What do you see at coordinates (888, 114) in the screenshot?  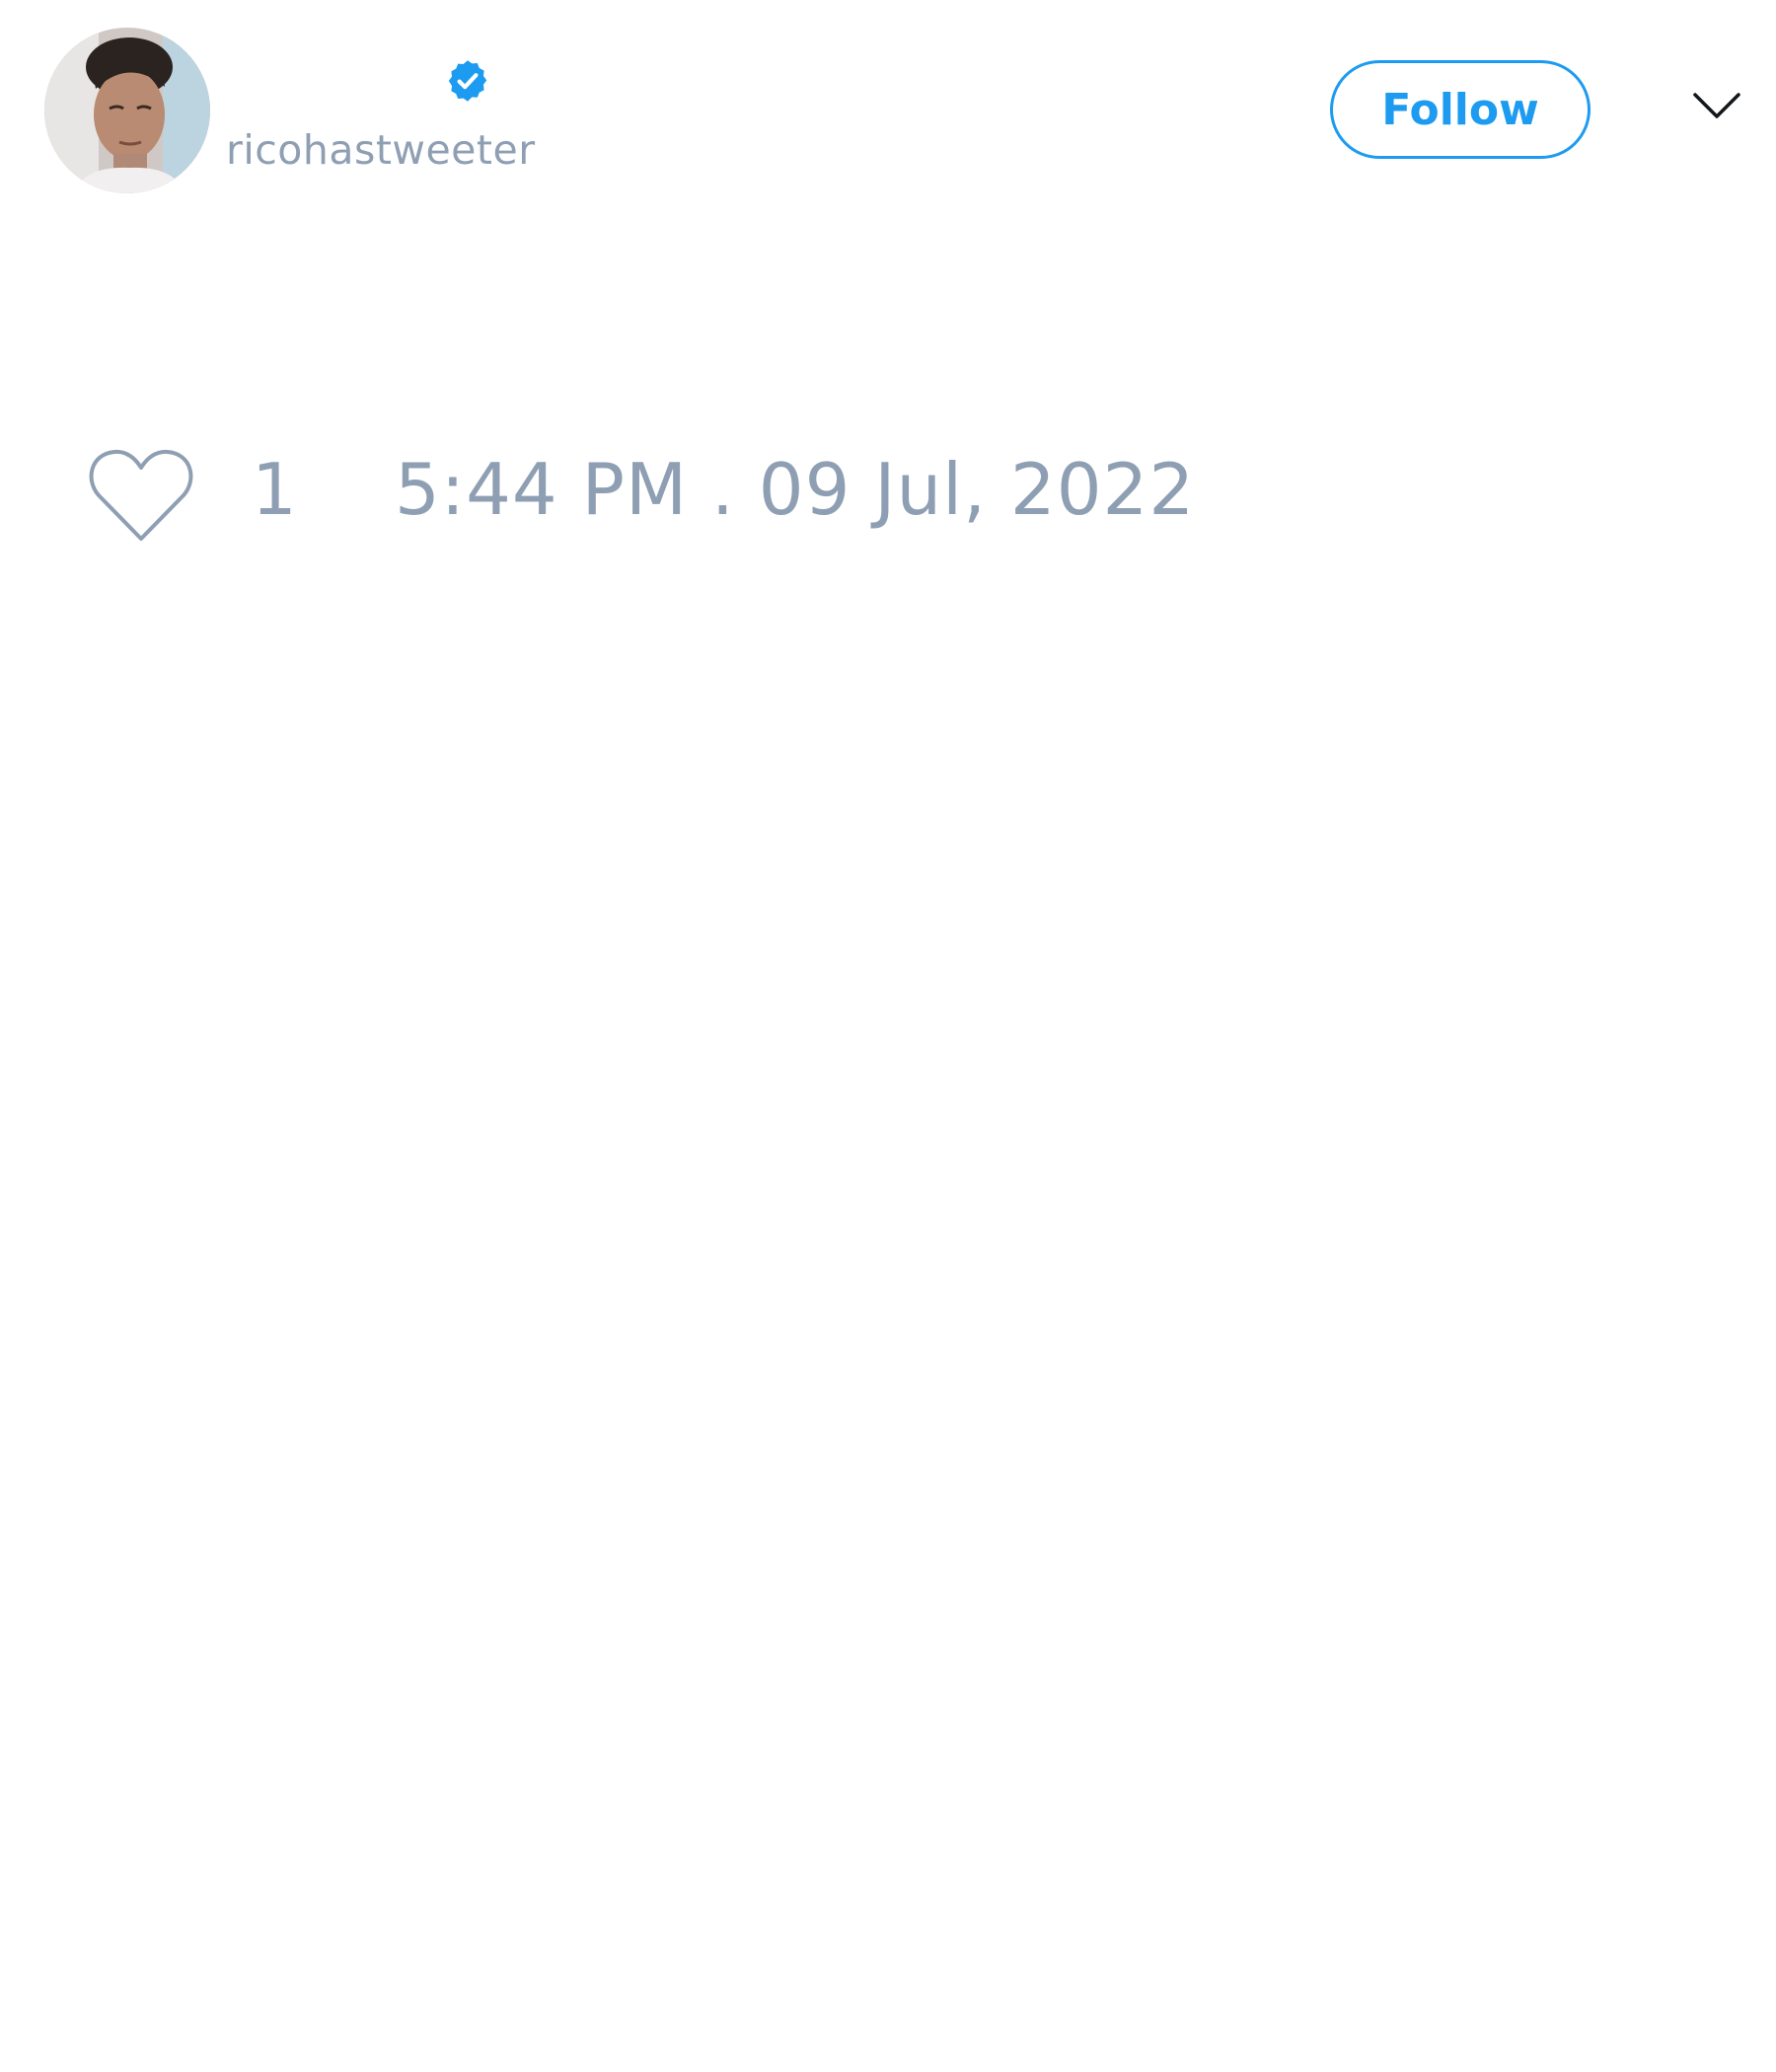 I see `tweet-header: ricohastweeter Follow` at bounding box center [888, 114].